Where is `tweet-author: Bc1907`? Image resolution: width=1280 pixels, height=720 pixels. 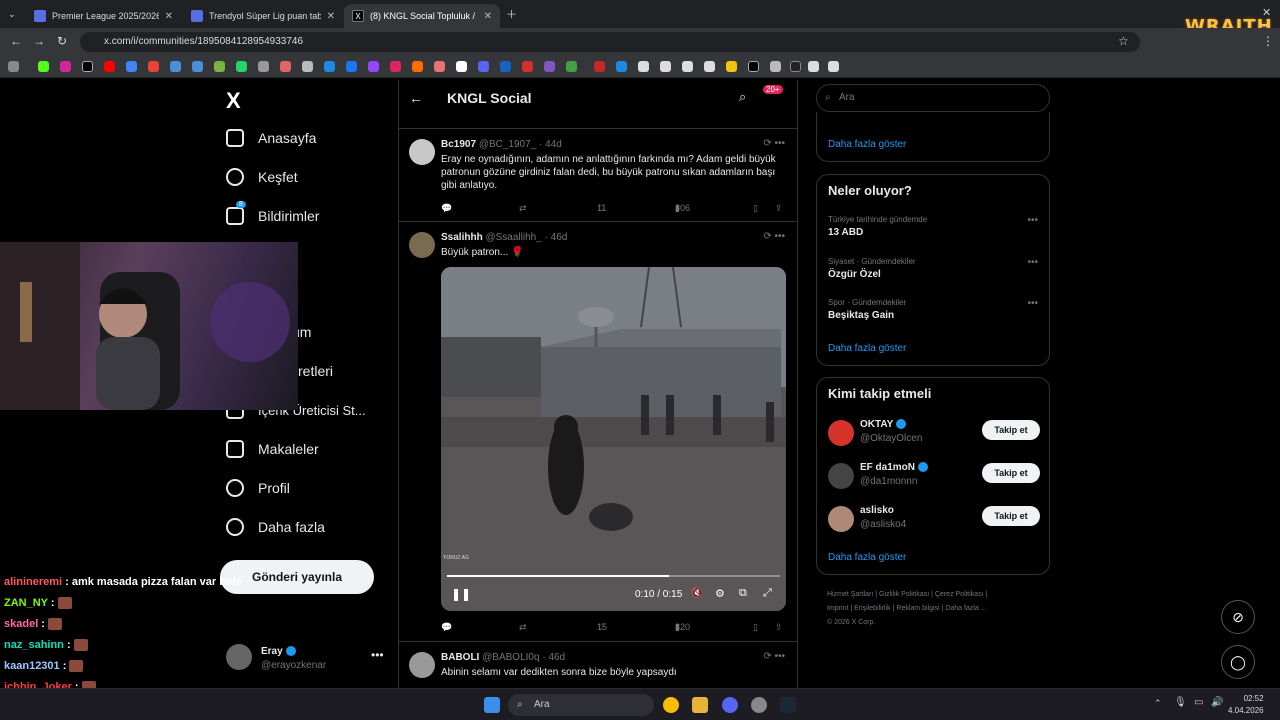
tweet-author: Bc1907 is located at coordinates (458, 144).